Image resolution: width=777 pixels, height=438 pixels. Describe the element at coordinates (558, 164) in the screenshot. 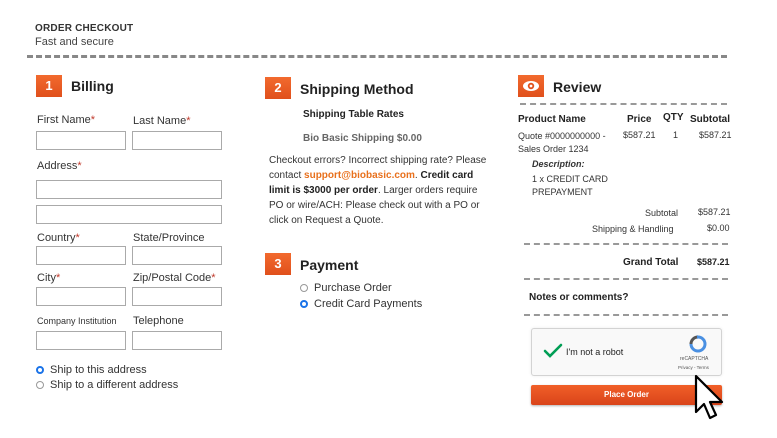

I see `description-label: Description:` at that location.